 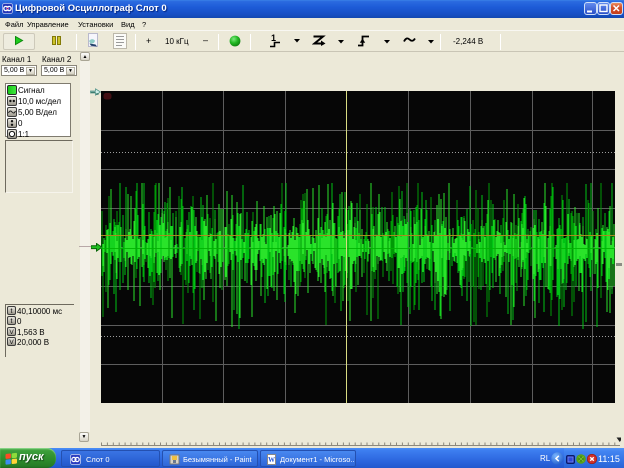 I want to click on svg-text: W, so click(x=271, y=460).